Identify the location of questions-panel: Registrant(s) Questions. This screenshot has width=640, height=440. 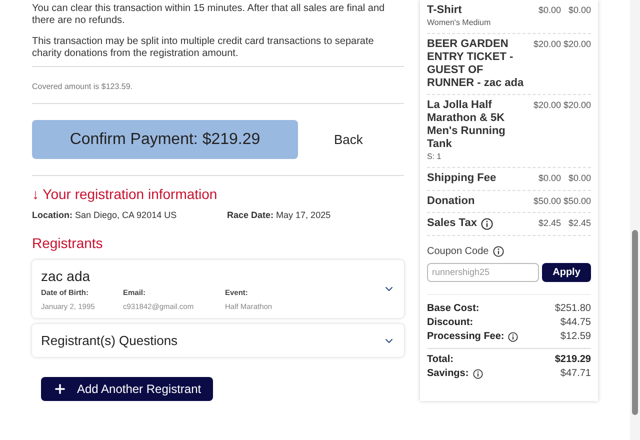
(218, 340).